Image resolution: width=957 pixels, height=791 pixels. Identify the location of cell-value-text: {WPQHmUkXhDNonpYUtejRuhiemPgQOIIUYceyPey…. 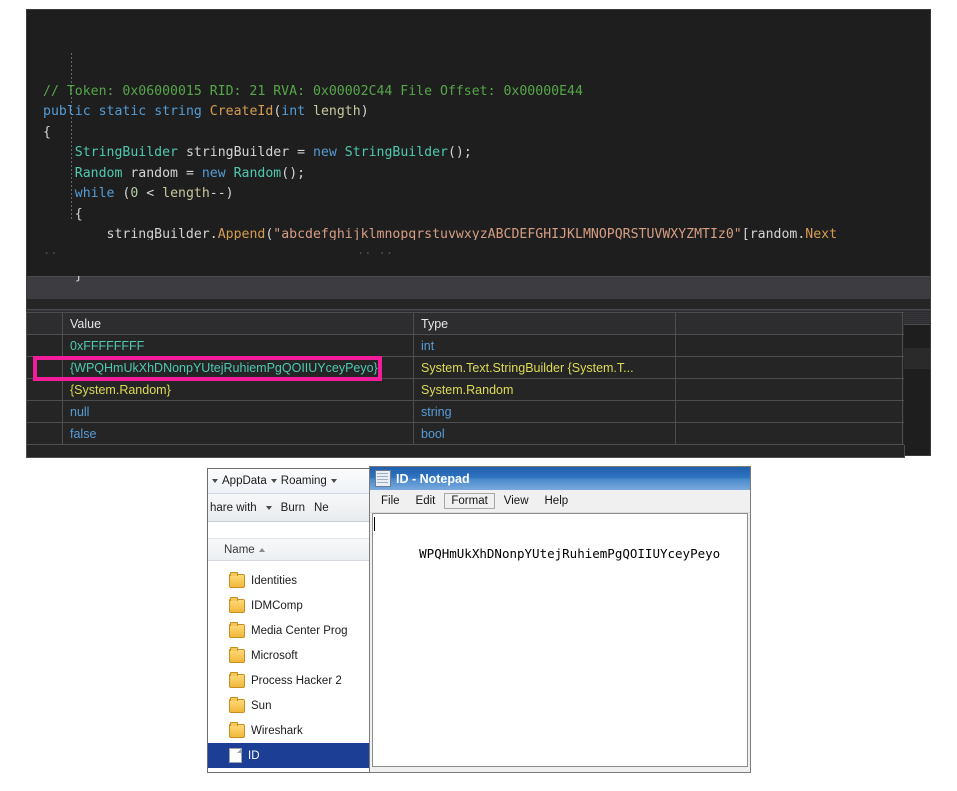
(224, 367).